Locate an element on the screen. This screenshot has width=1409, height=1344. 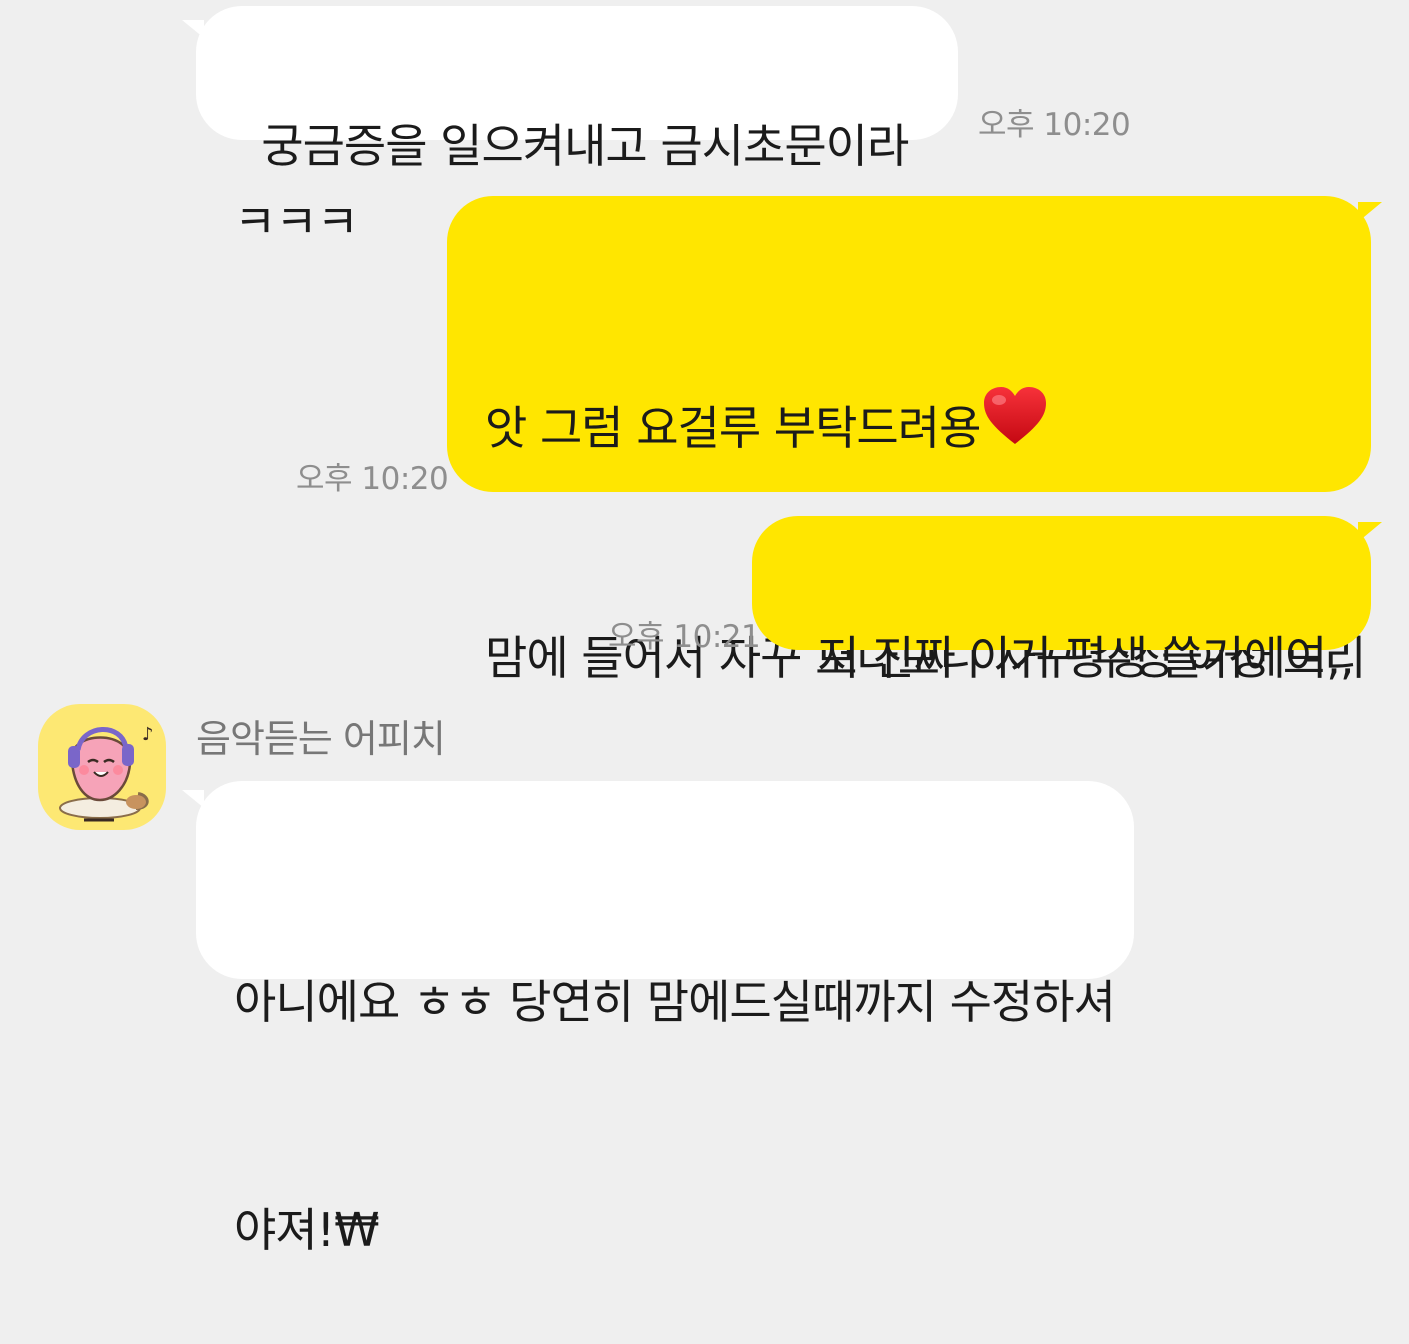
message-text: 저 진짜 이거 평생 쓸거에여,, is located at coordinates (1085, 658).